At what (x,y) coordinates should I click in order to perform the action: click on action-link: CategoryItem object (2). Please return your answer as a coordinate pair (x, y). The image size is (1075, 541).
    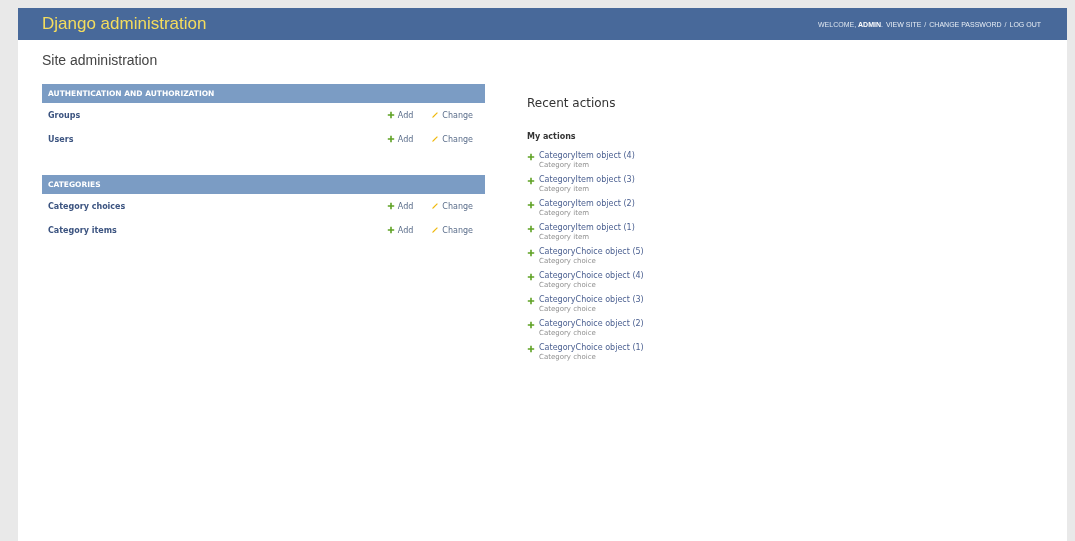
    Looking at the image, I should click on (587, 203).